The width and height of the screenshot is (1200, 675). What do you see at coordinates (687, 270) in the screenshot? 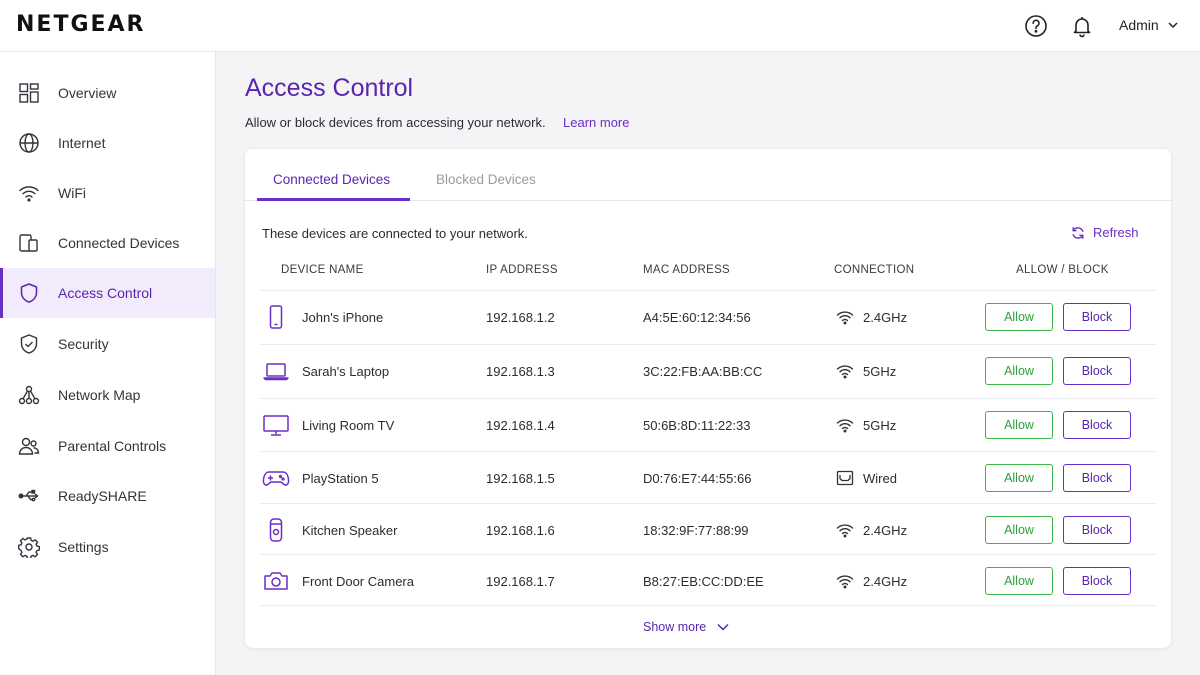
I see `column-header-mac-address: MAC ADDRESS` at bounding box center [687, 270].